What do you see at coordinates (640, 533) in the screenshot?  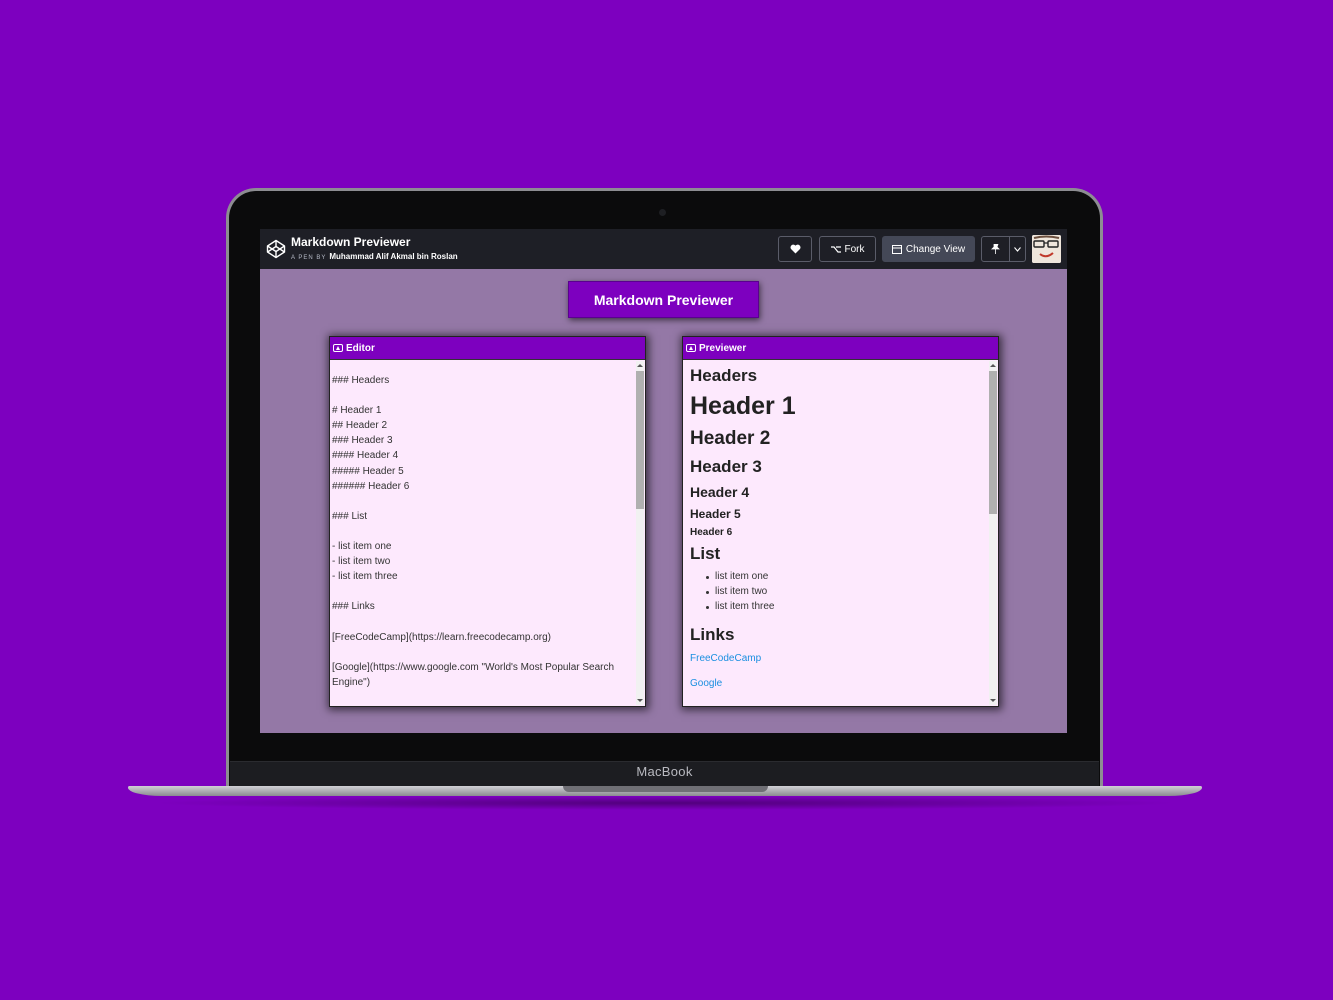 I see `editor-scrollbar` at bounding box center [640, 533].